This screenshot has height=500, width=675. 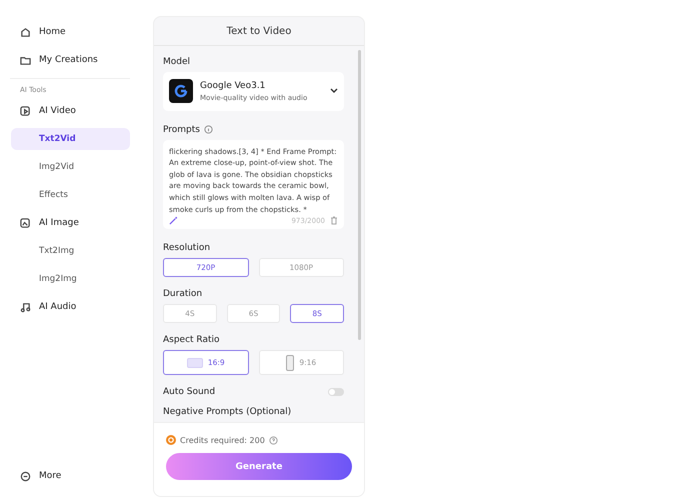 I want to click on folder-icon, so click(x=25, y=60).